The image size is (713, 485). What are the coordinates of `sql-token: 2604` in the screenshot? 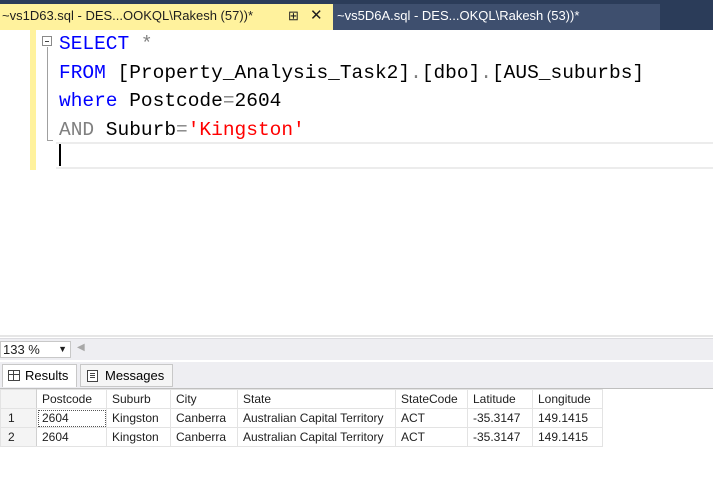 It's located at (258, 101).